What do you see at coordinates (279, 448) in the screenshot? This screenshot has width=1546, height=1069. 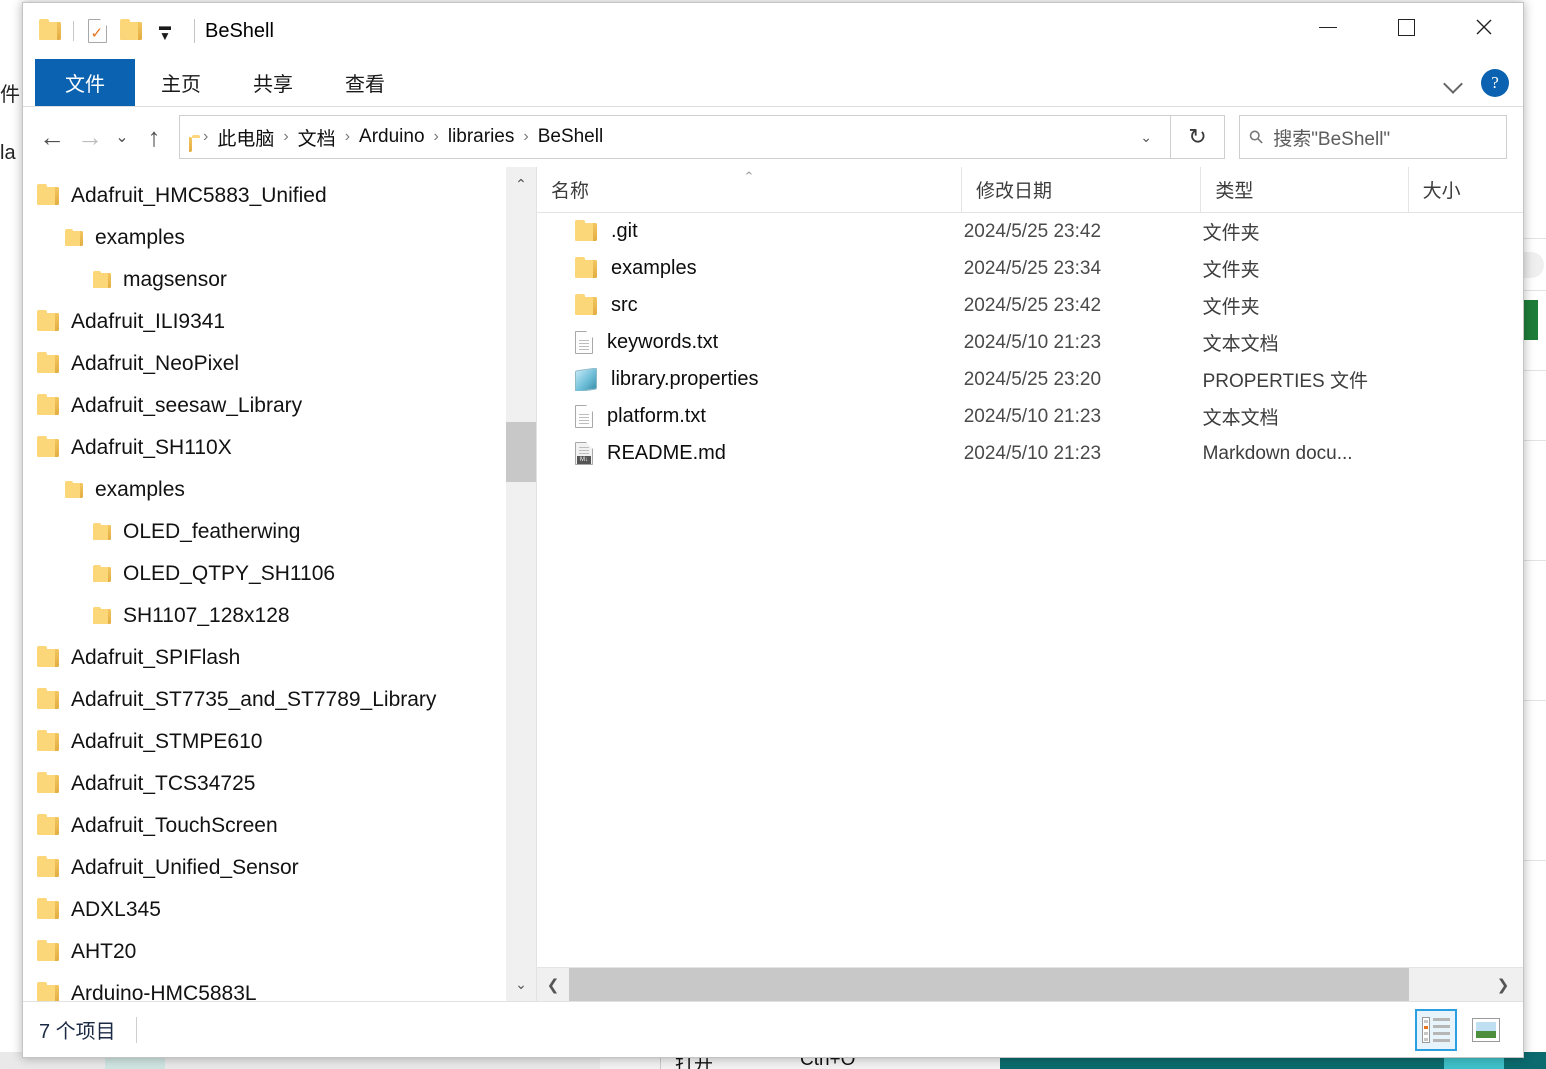 I see `tree-item: Adafruit_SH110X` at bounding box center [279, 448].